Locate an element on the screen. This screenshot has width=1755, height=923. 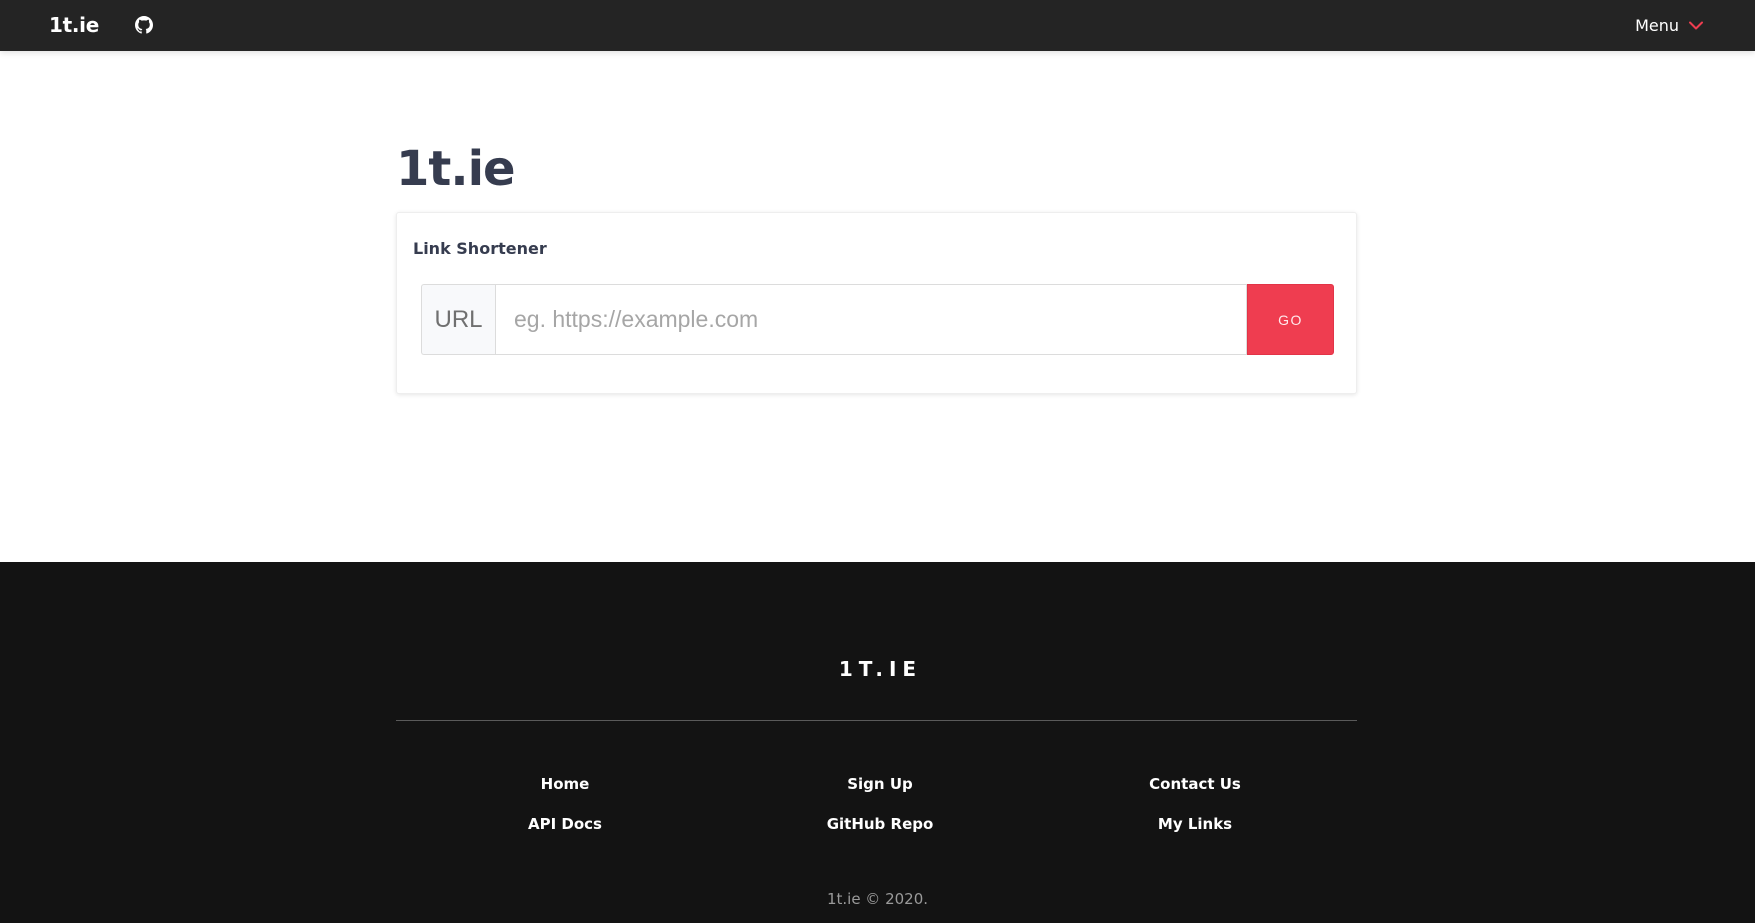
github-icon is located at coordinates (144, 25).